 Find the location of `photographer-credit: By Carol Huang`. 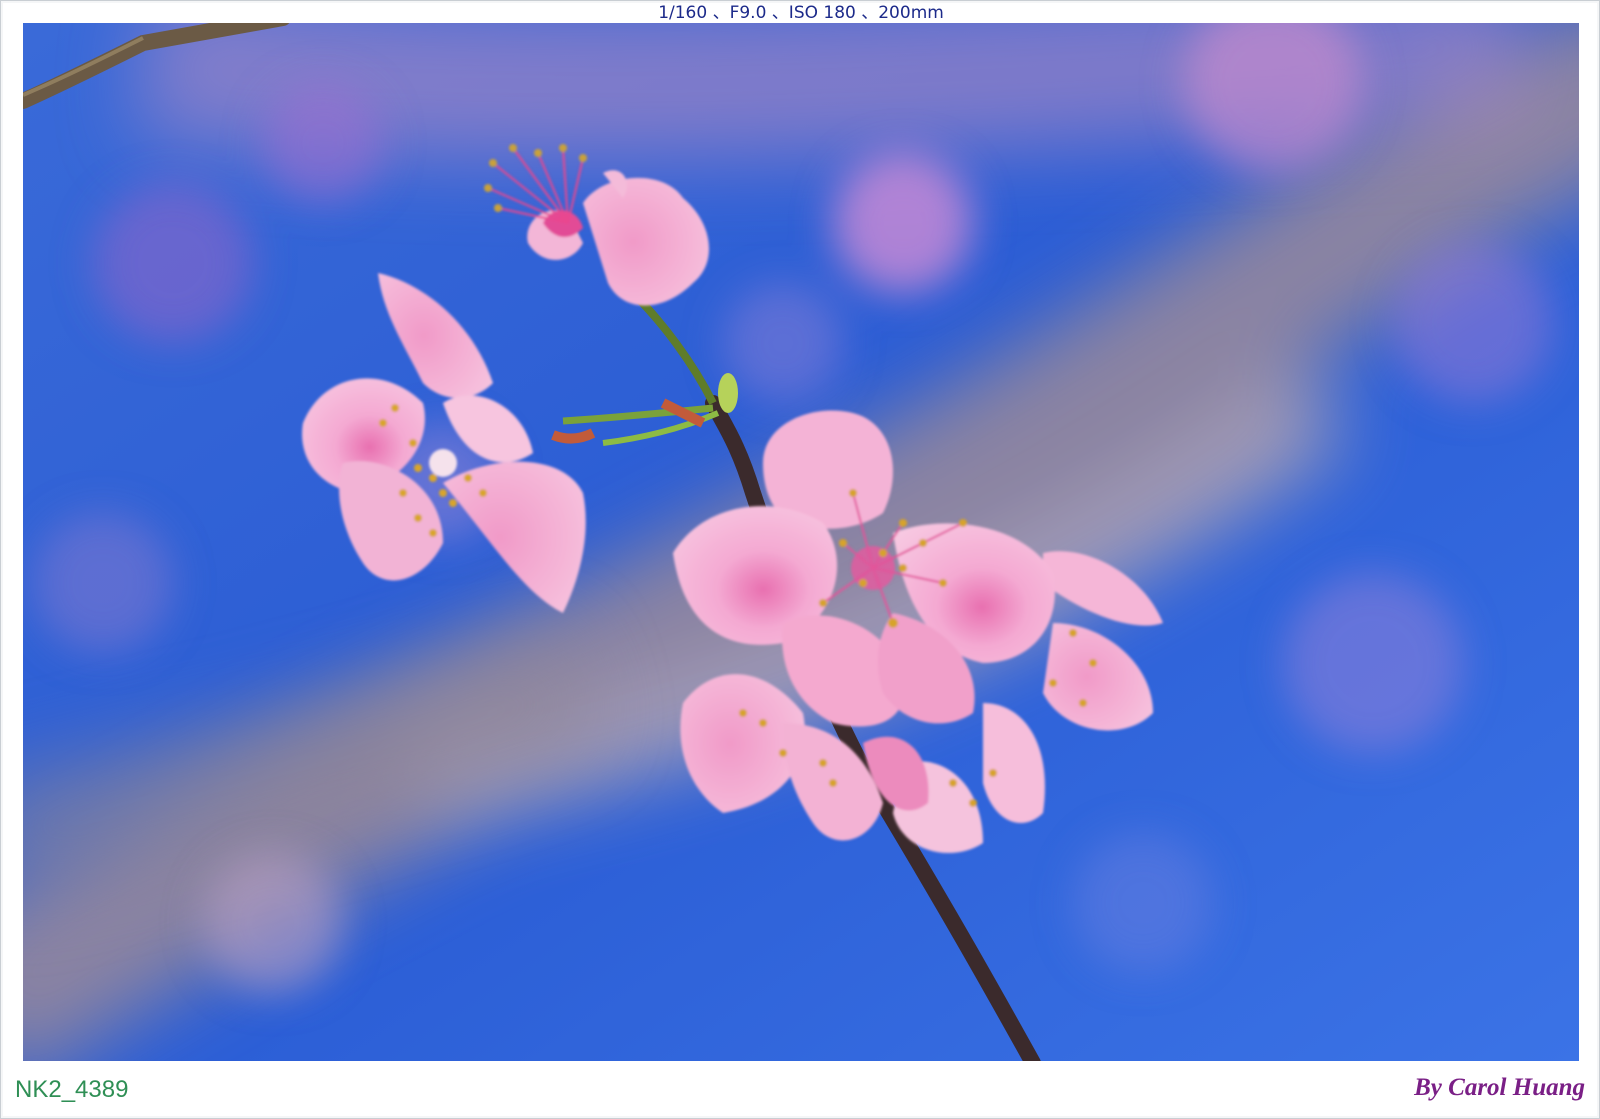

photographer-credit: By Carol Huang is located at coordinates (1499, 1087).